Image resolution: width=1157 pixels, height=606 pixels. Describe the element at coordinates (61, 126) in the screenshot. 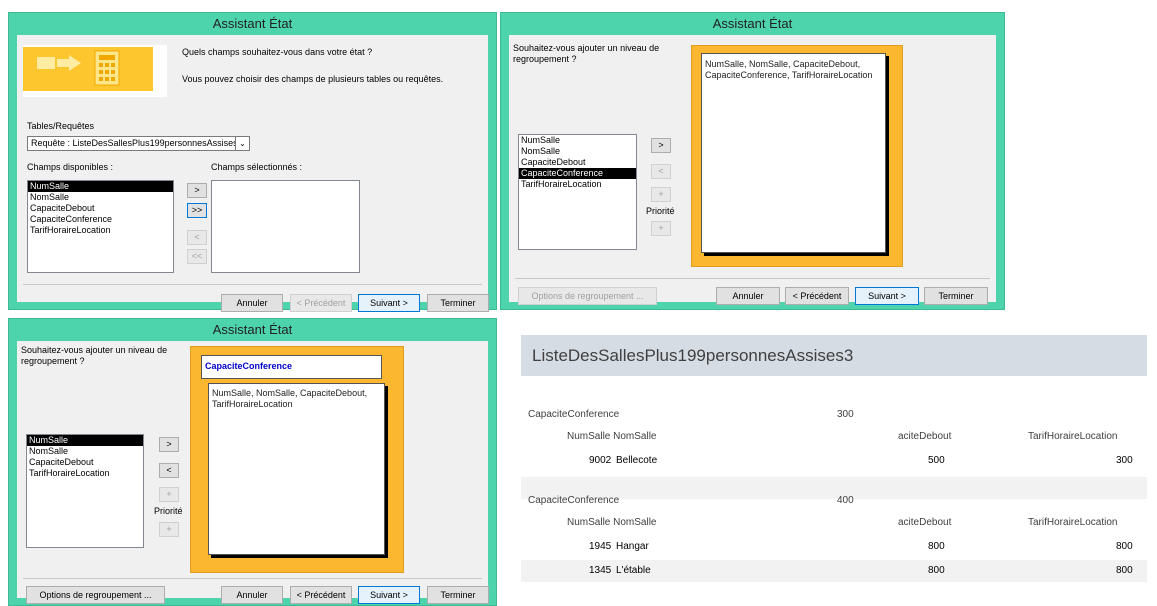

I see `tables-label: Tables/Requêtes` at that location.